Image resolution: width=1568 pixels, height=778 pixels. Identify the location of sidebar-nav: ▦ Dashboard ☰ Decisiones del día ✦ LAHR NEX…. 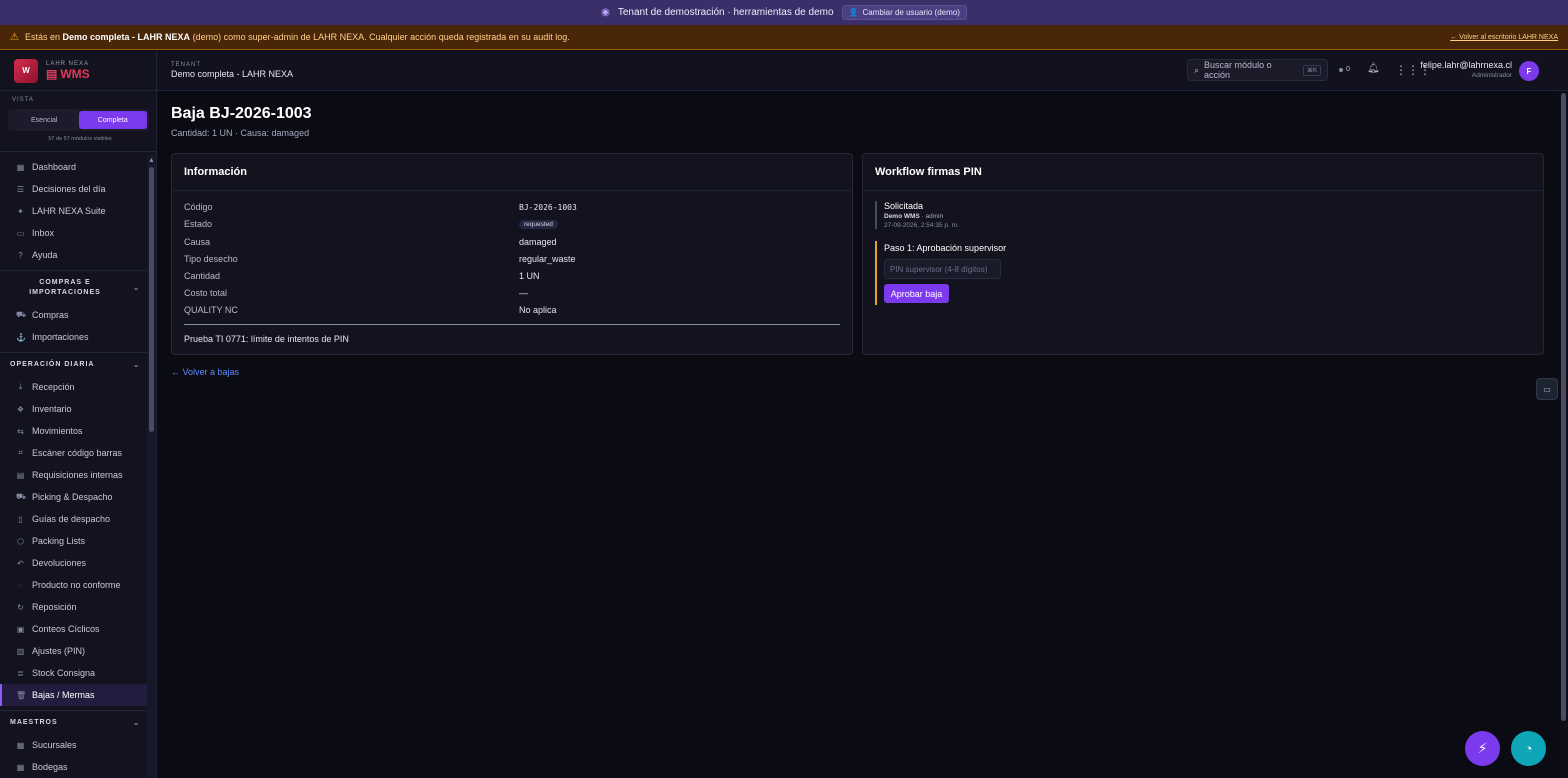
(78, 465).